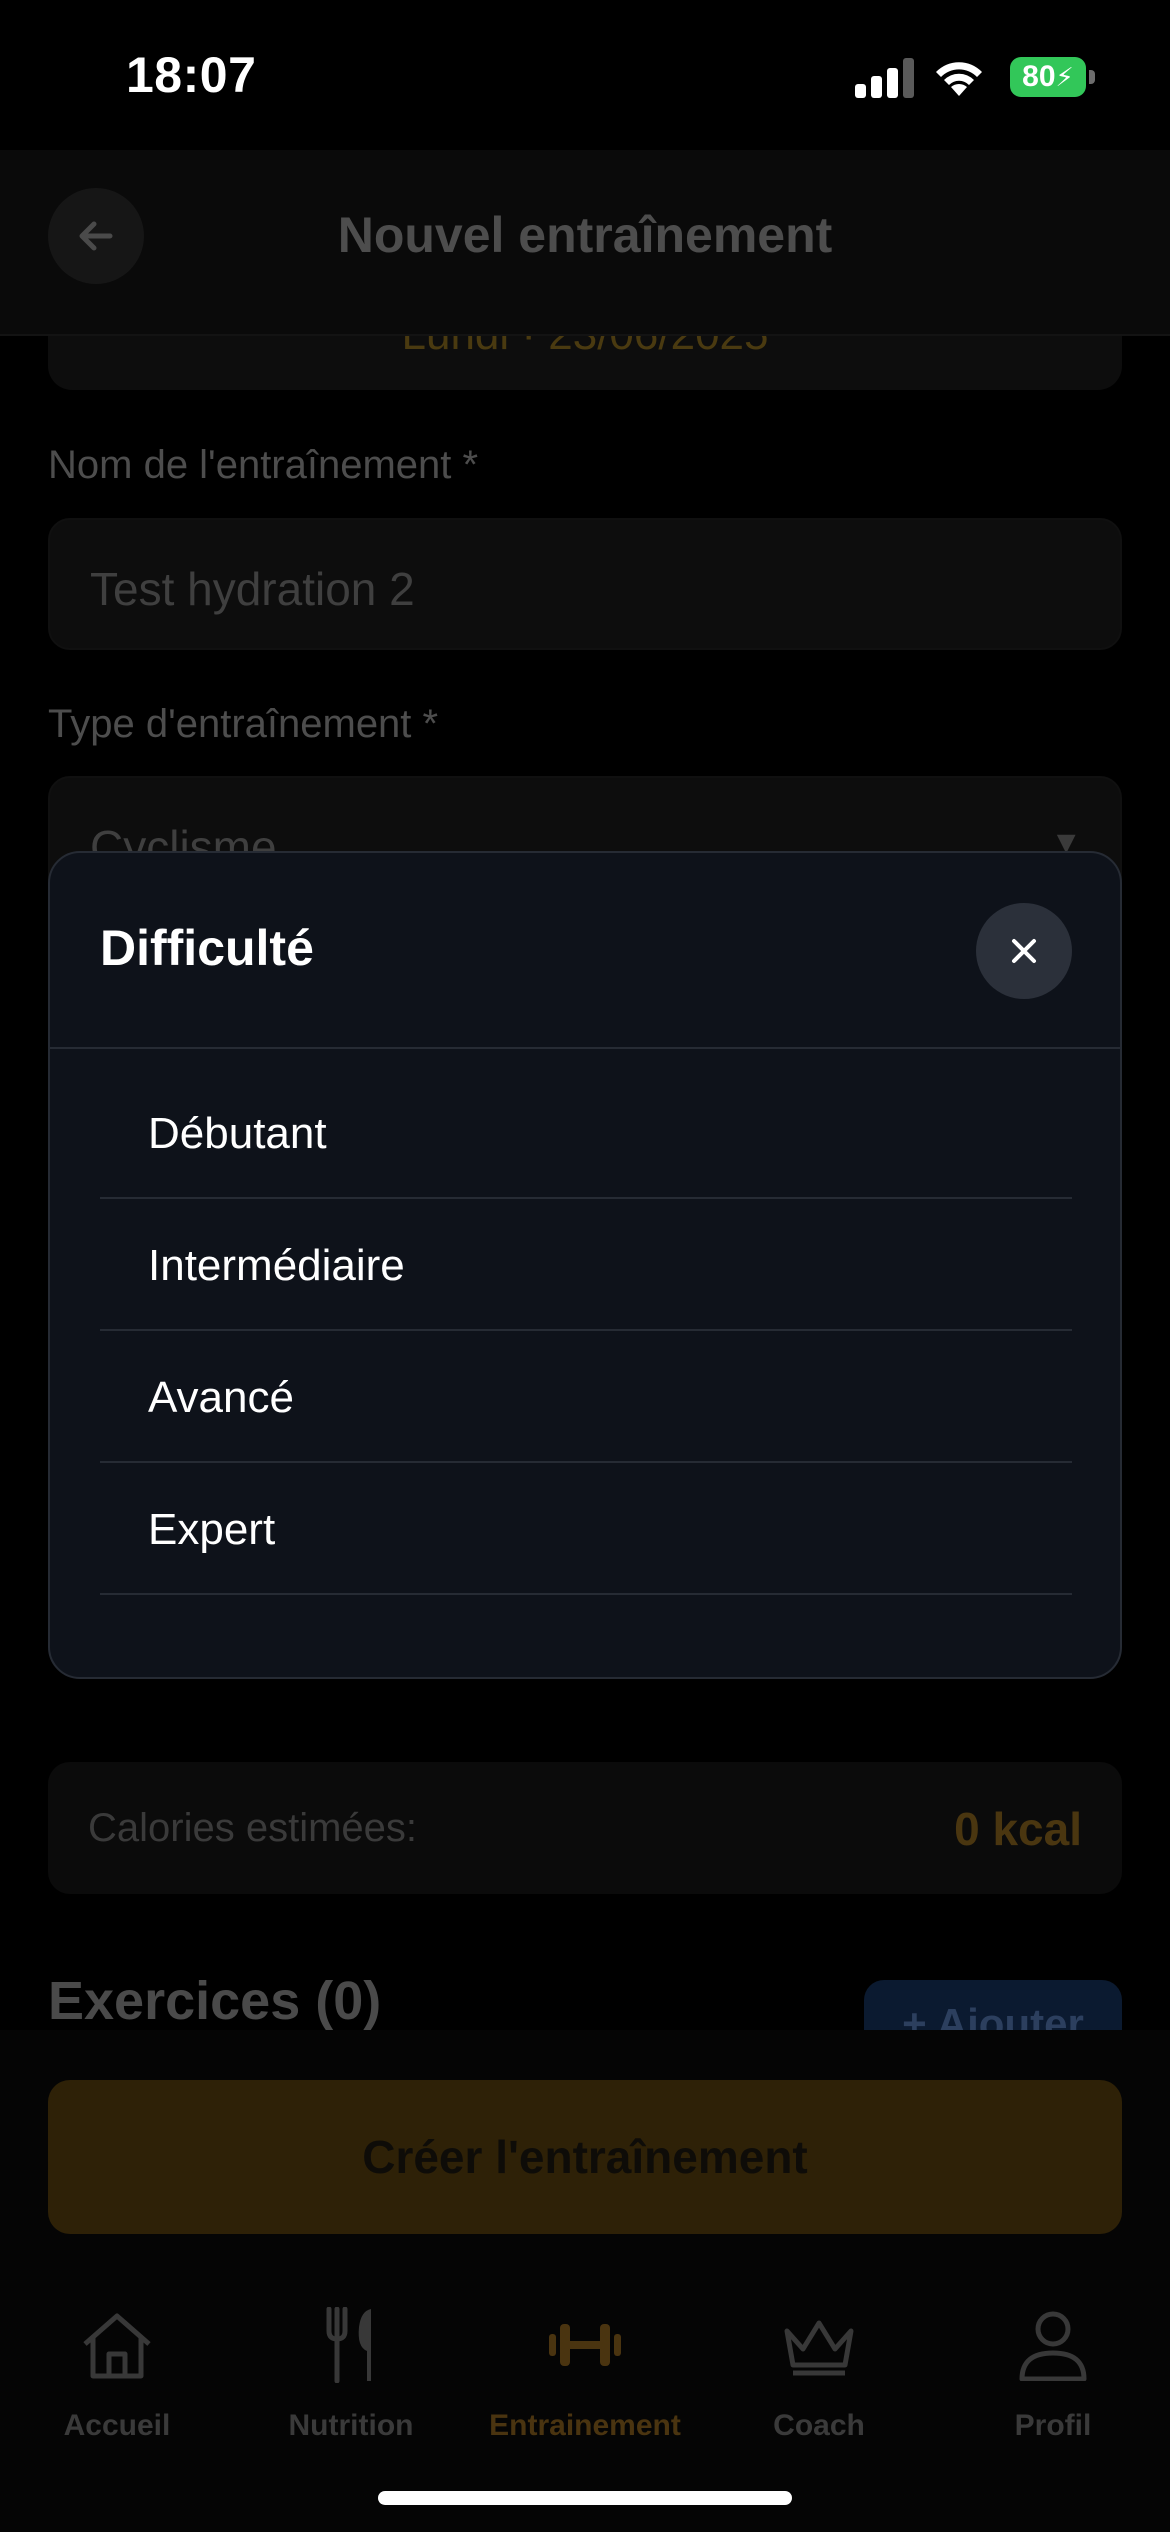 The width and height of the screenshot is (1170, 2532). What do you see at coordinates (585, 584) in the screenshot?
I see `name-field: Test hydration 2` at bounding box center [585, 584].